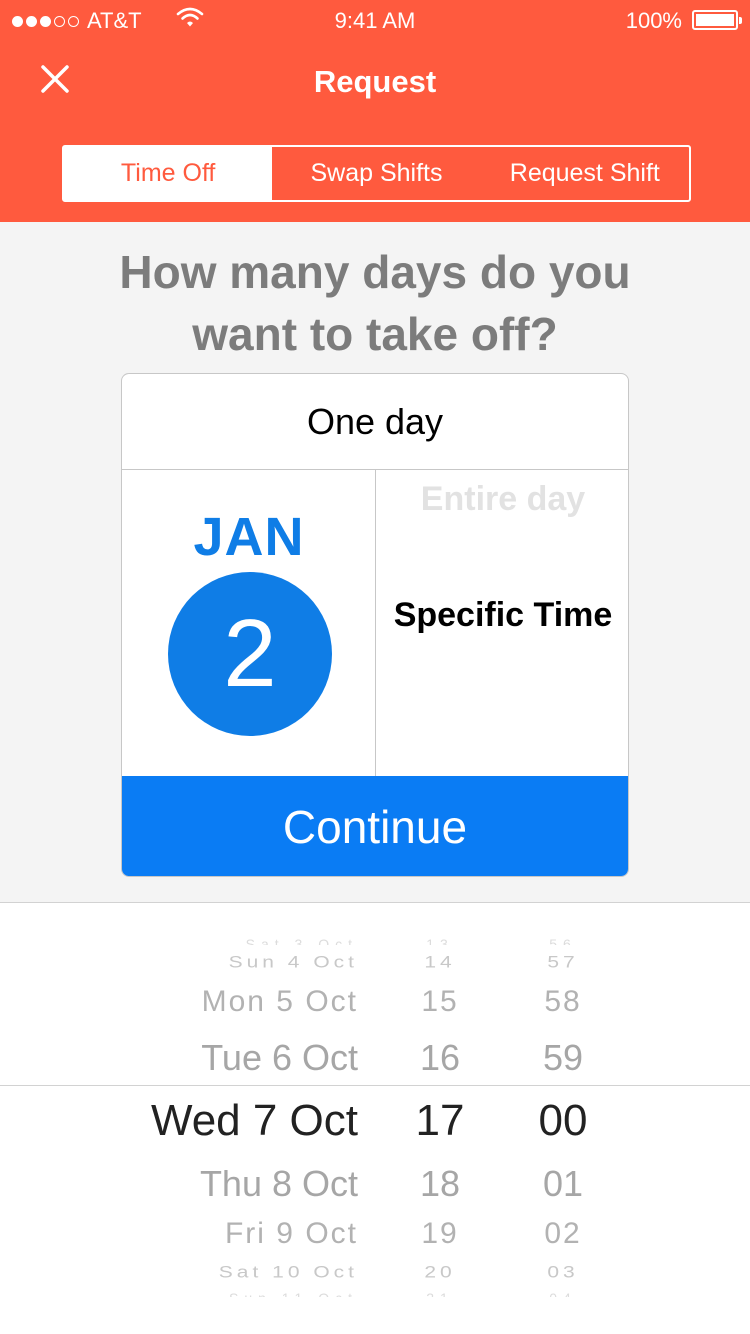  What do you see at coordinates (375, 1085) in the screenshot?
I see `picker-selection-divider` at bounding box center [375, 1085].